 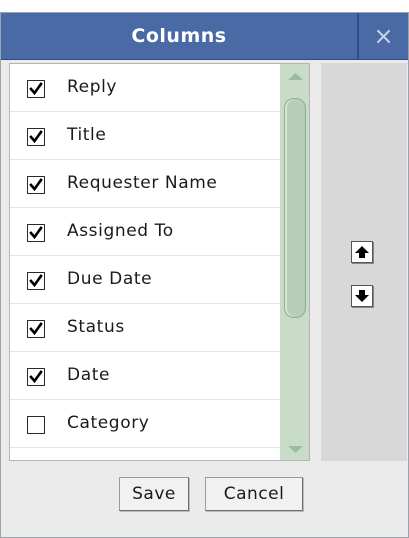 What do you see at coordinates (294, 76) in the screenshot?
I see `scroll-up-icon` at bounding box center [294, 76].